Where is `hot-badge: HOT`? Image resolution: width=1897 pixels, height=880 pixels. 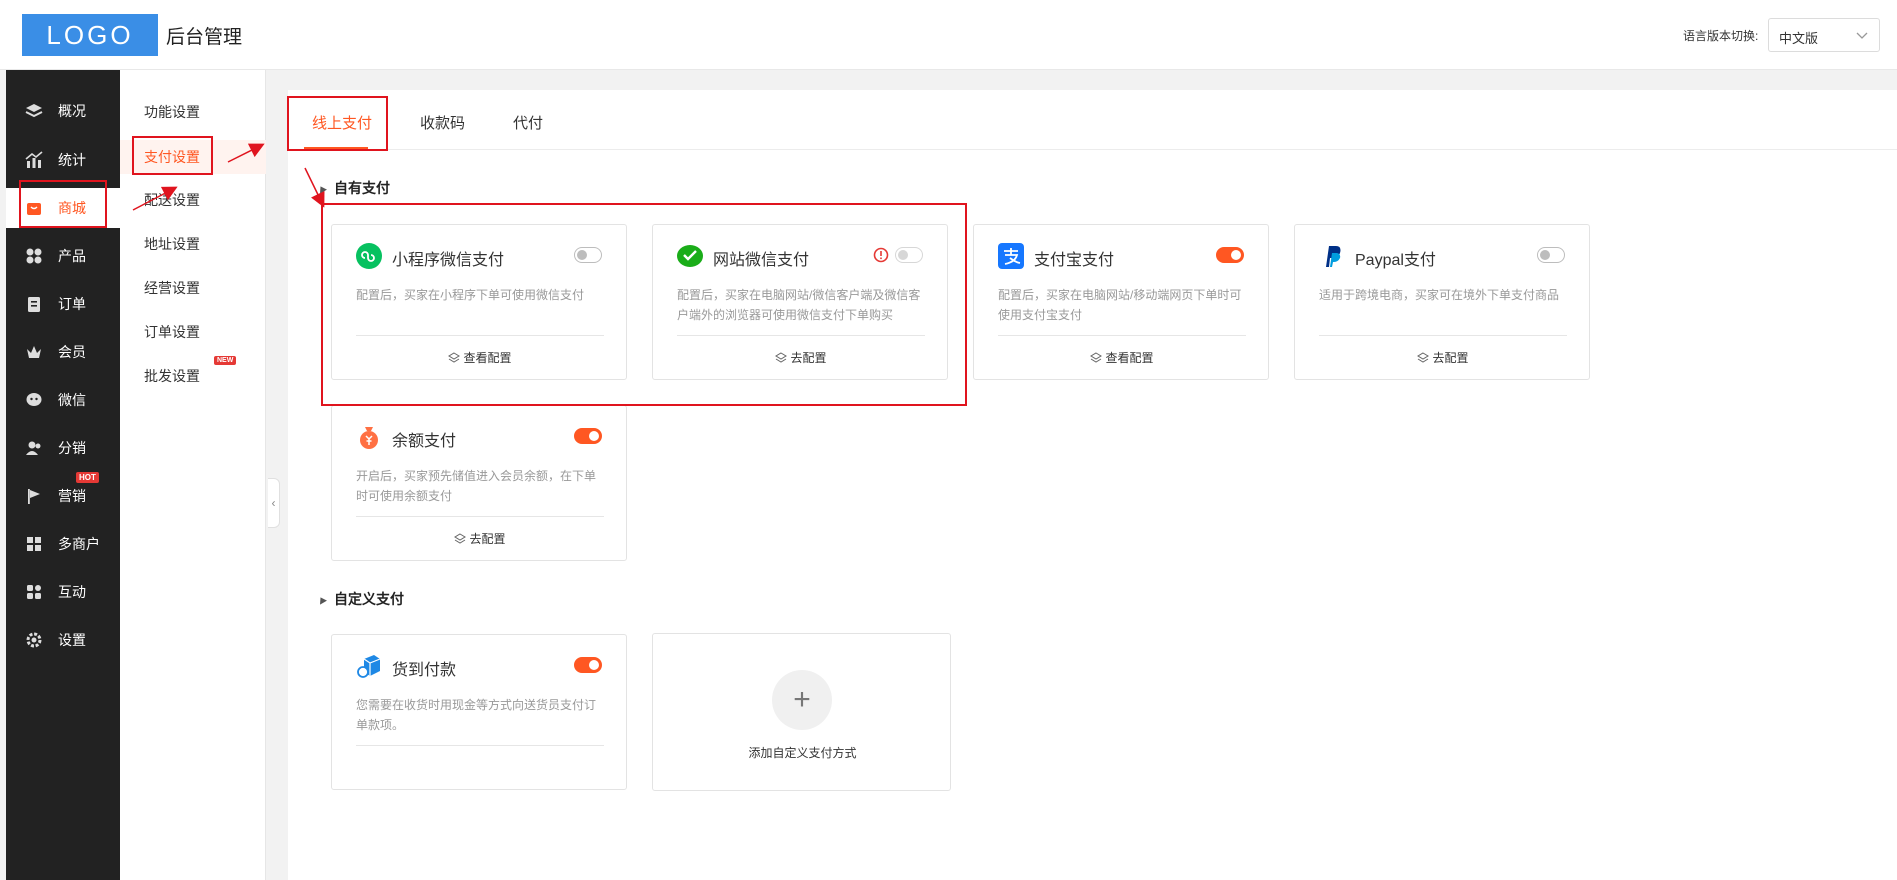
hot-badge: HOT is located at coordinates (87, 477).